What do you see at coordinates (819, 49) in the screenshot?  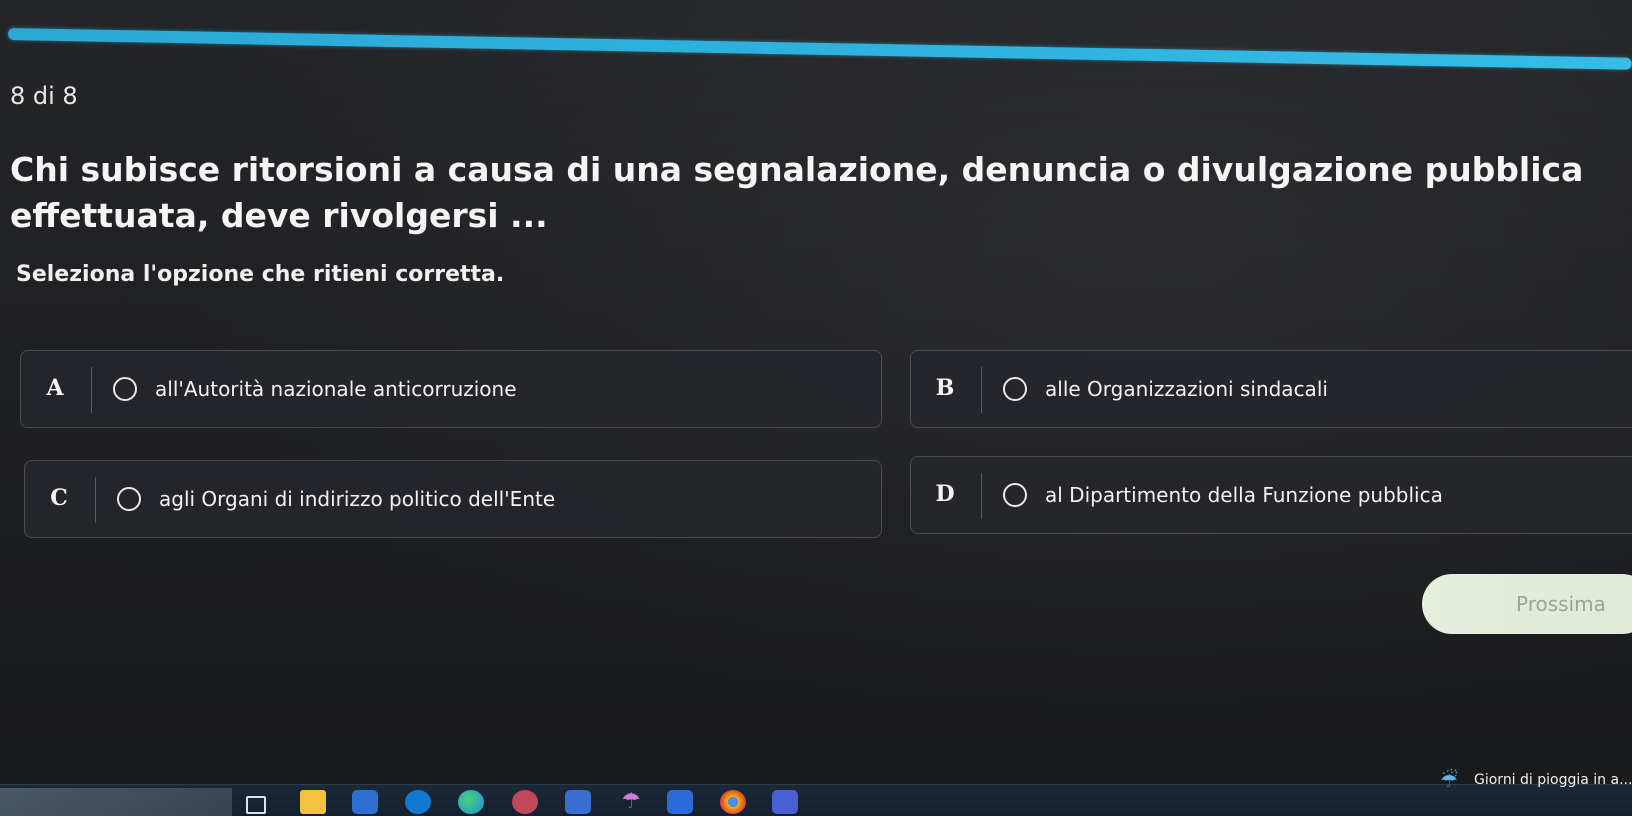 I see `progress-fill` at bounding box center [819, 49].